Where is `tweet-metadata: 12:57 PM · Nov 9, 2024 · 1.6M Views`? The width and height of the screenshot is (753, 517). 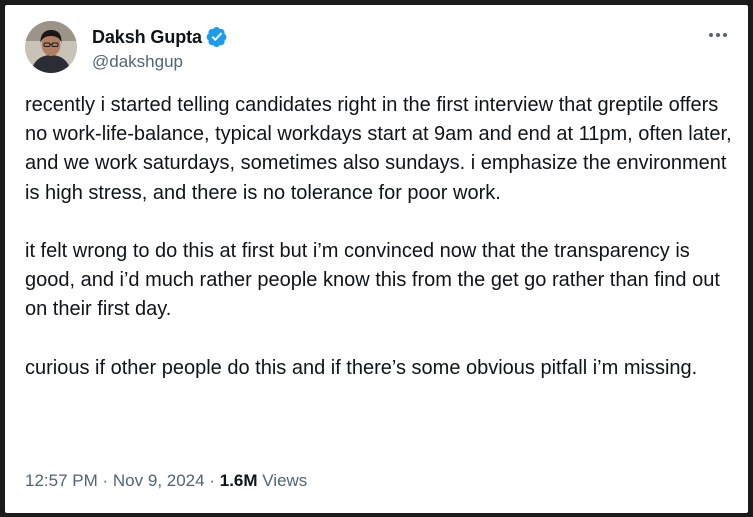 tweet-metadata: 12:57 PM · Nov 9, 2024 · 1.6M Views is located at coordinates (166, 481).